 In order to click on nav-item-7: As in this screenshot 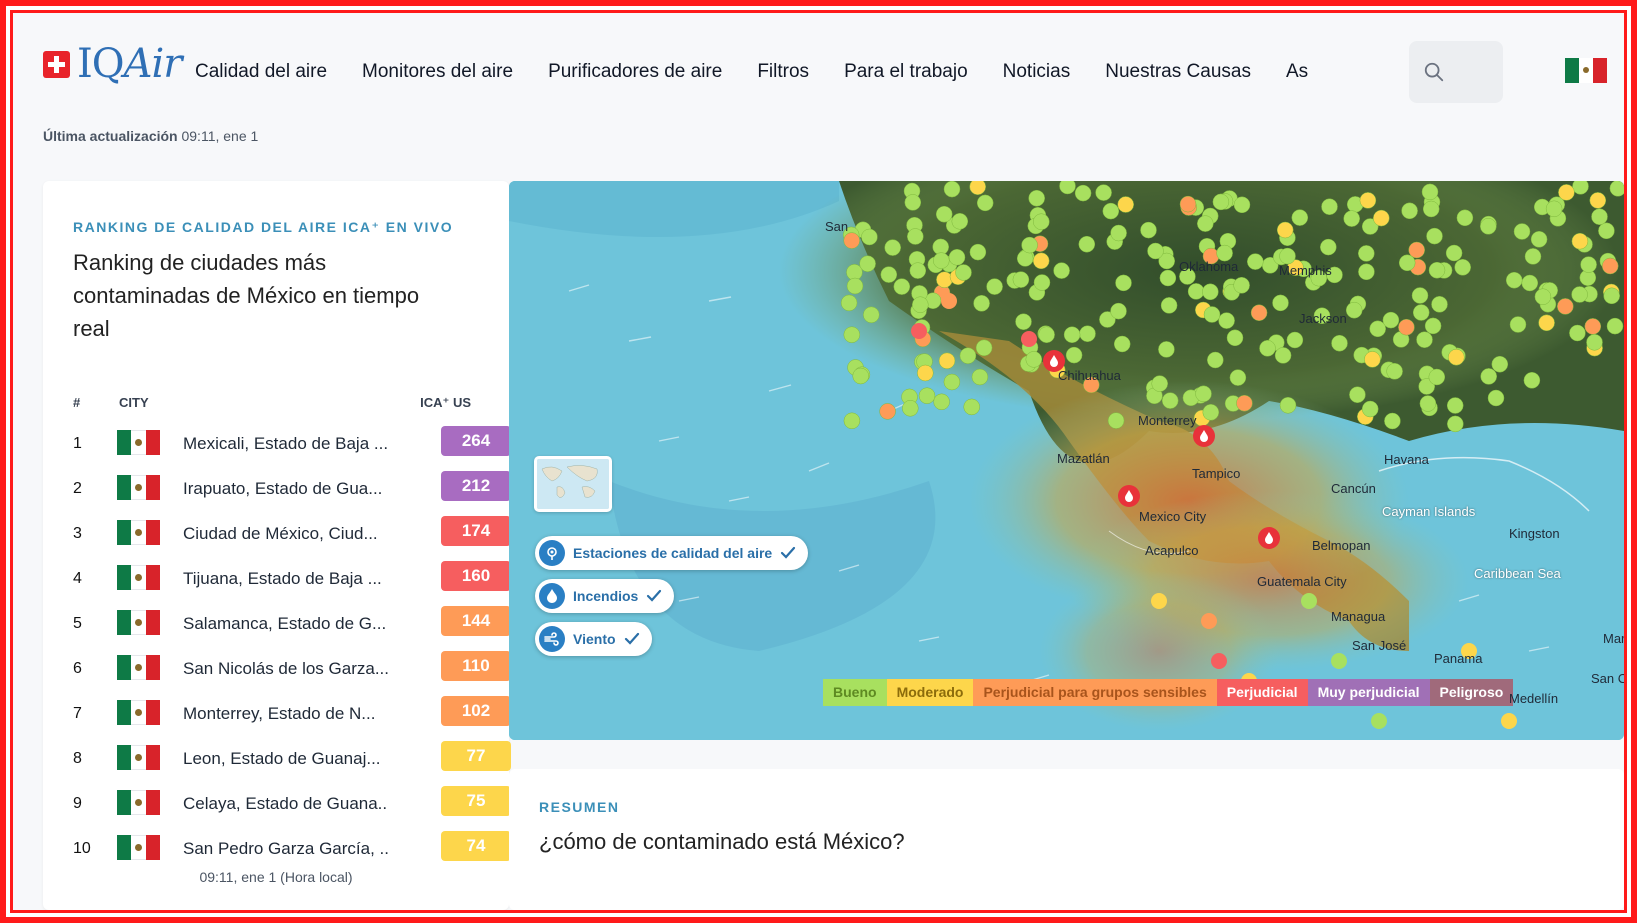, I will do `click(1297, 72)`.